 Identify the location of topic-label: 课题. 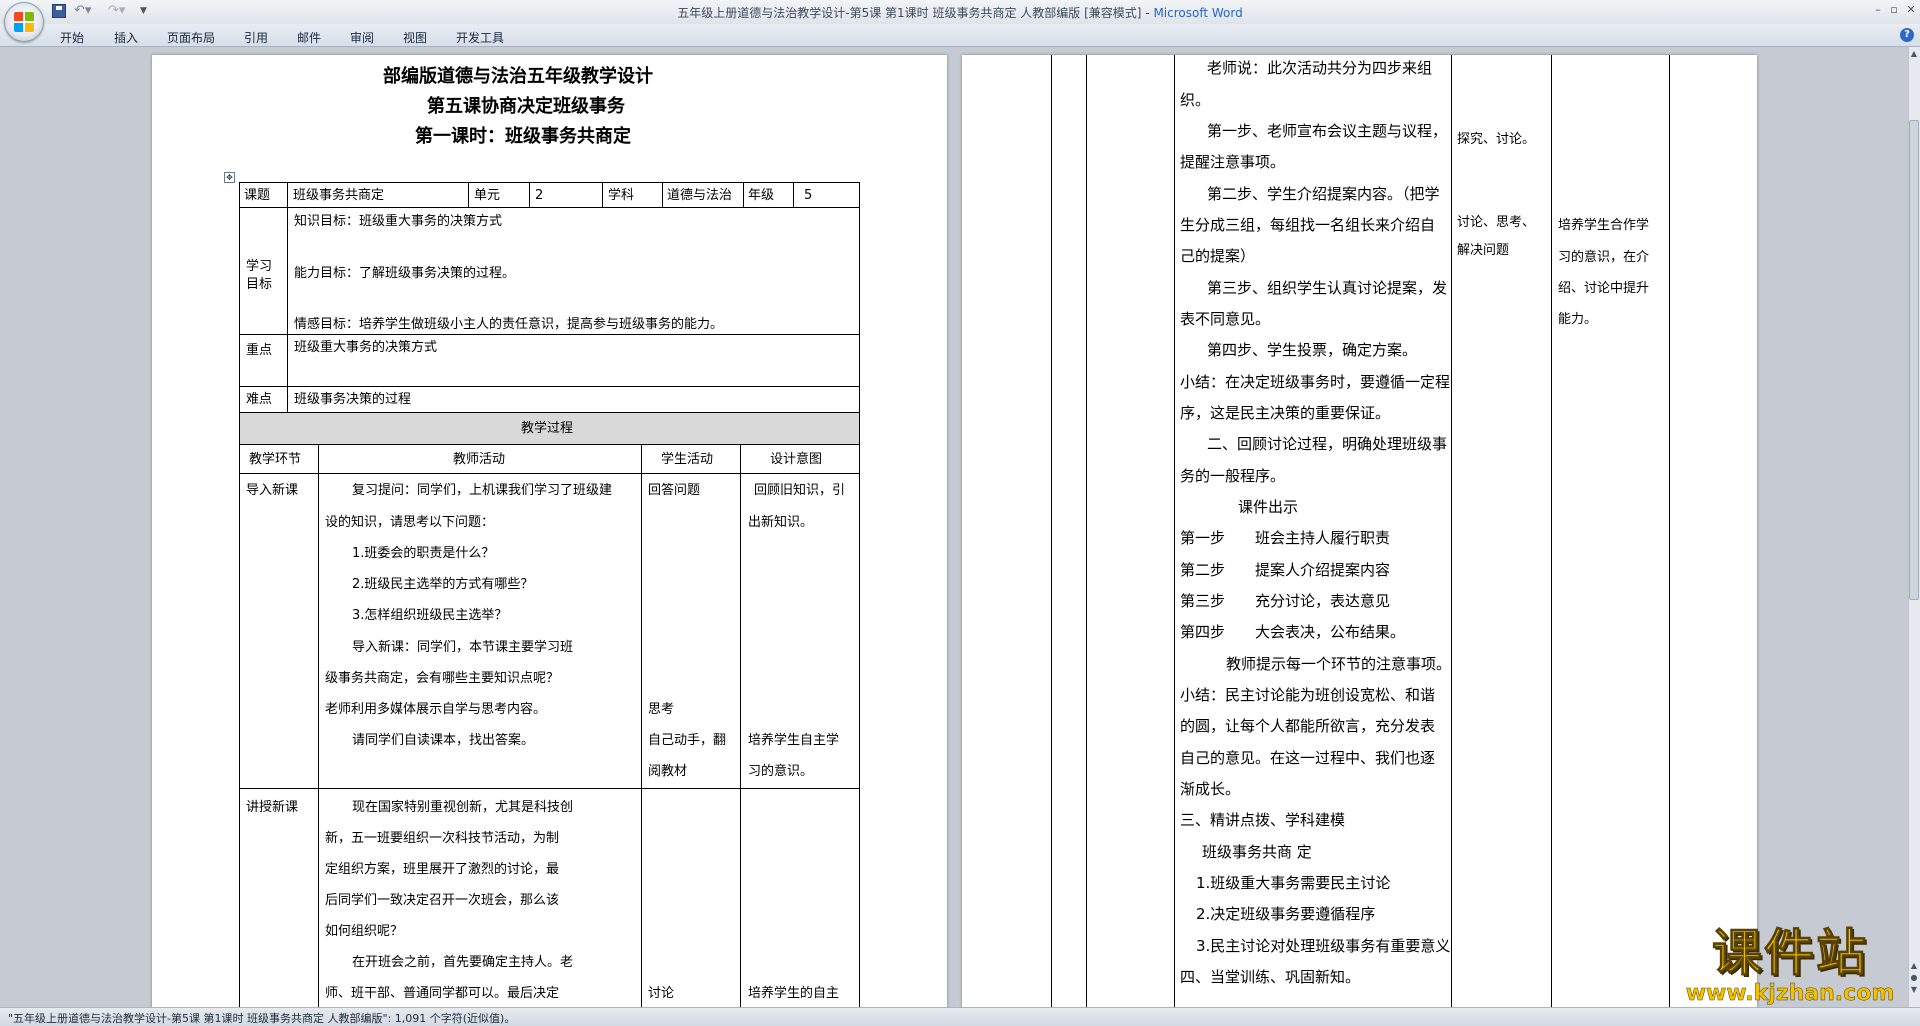
(257, 195).